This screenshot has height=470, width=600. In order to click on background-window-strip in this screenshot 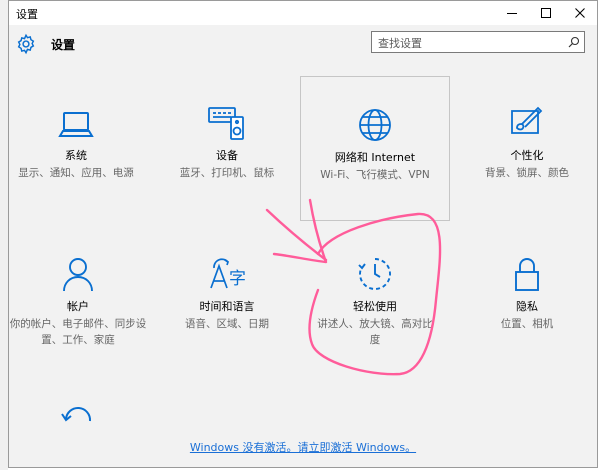, I will do `click(4, 235)`.